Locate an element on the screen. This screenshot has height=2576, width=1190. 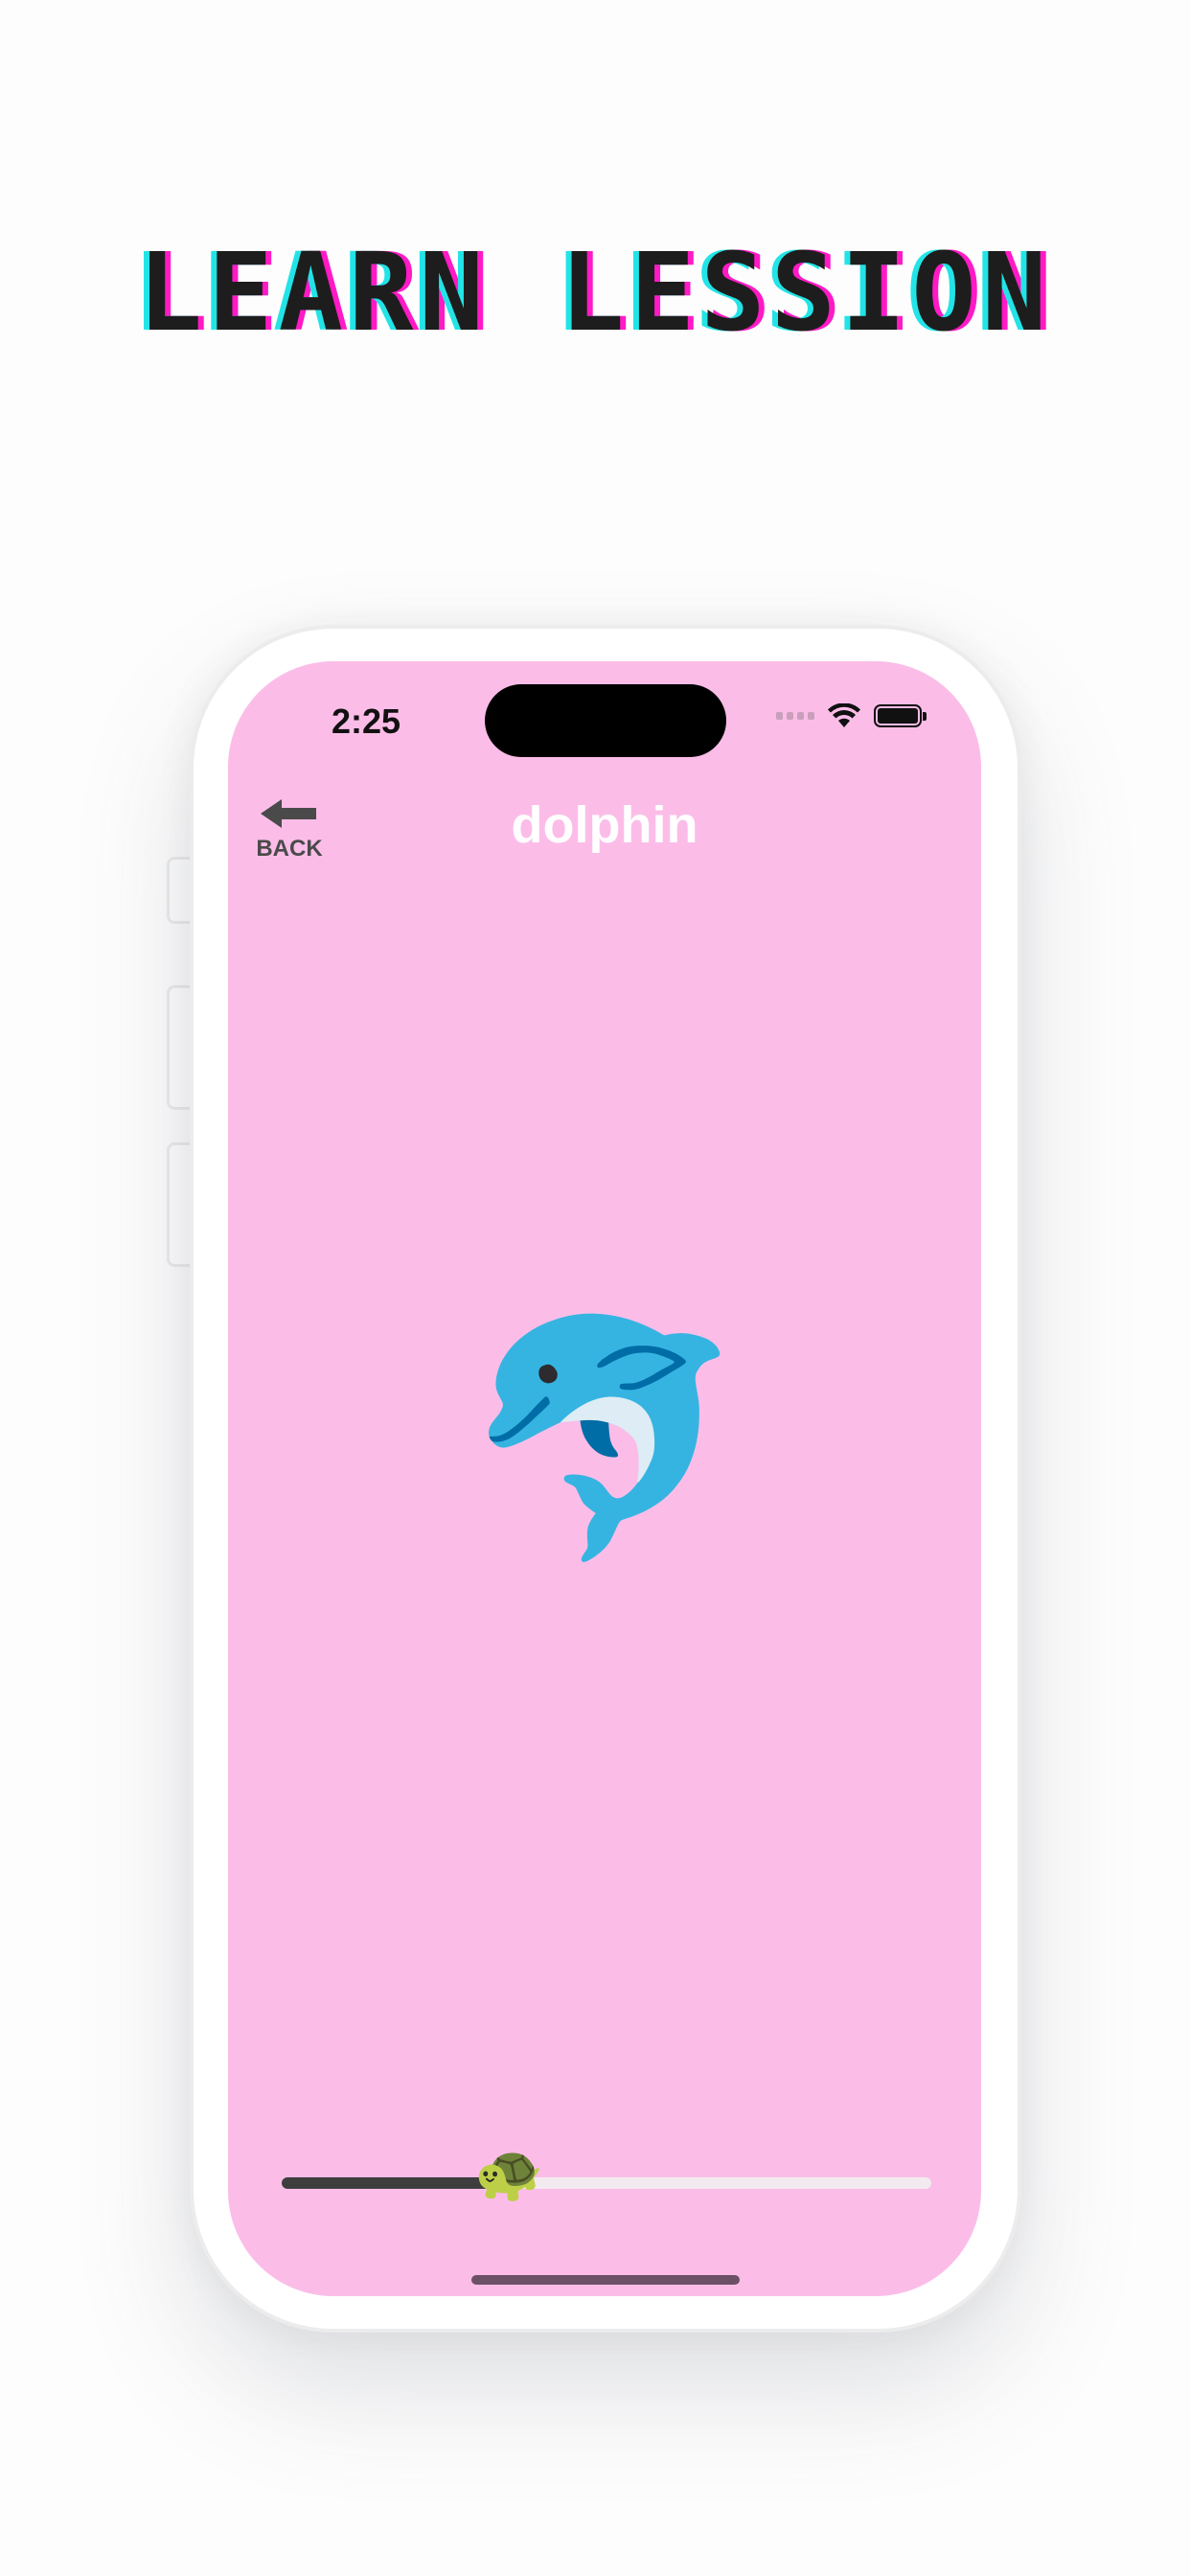
home-indicator is located at coordinates (606, 2280).